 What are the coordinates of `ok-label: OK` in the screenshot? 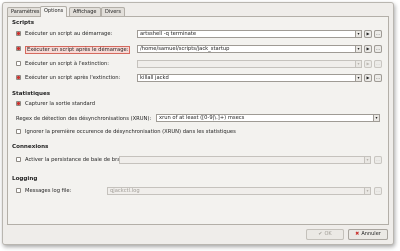 It's located at (328, 234).